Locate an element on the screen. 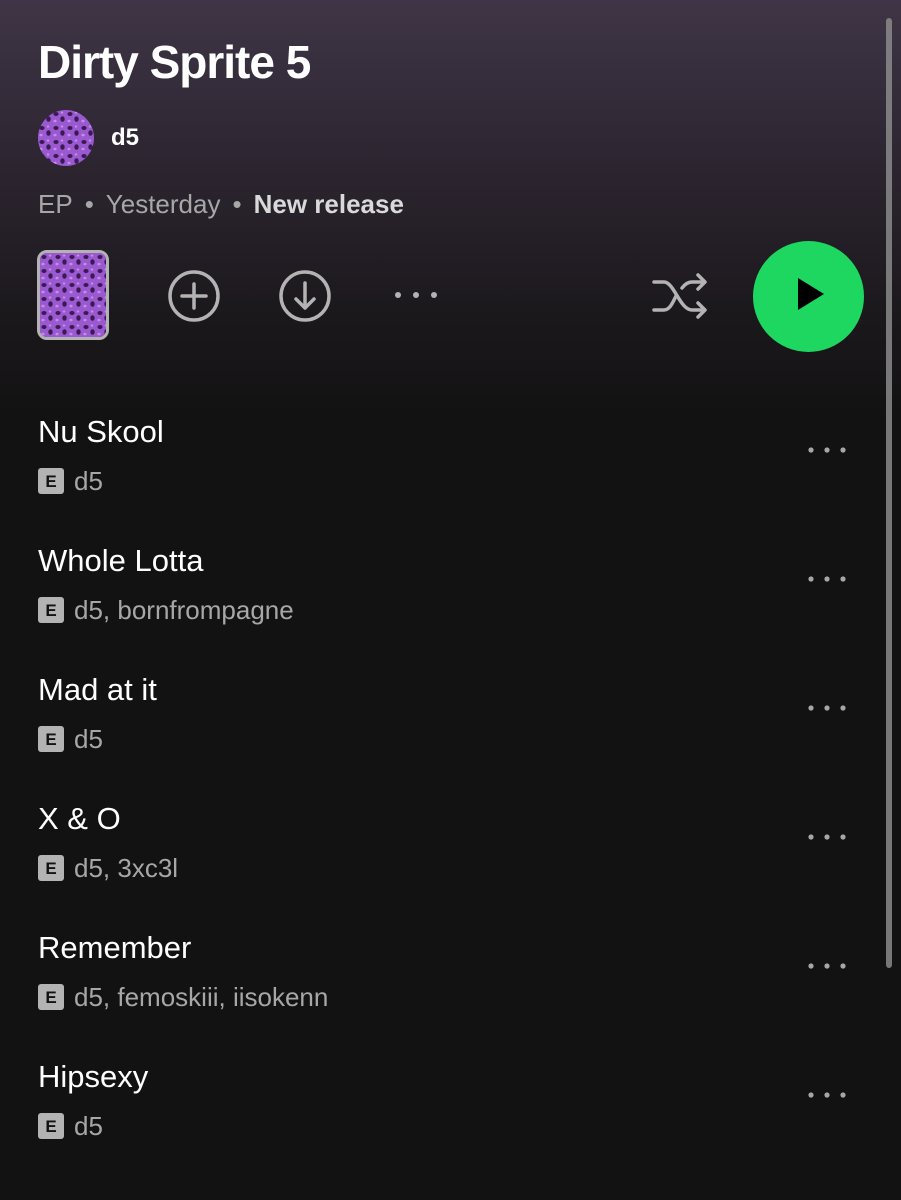 This screenshot has height=1200, width=901. track-subtitle: Ed5, femoskiii, iisokenn is located at coordinates (183, 997).